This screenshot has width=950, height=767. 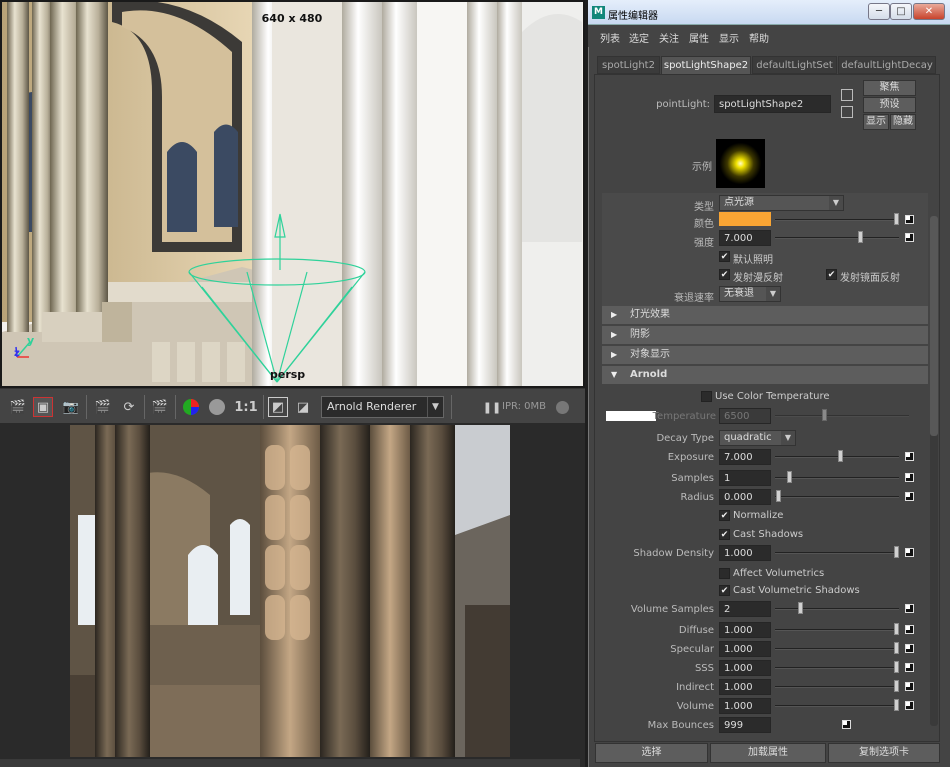 What do you see at coordinates (745, 725) in the screenshot?
I see `max-bounces-field: 999` at bounding box center [745, 725].